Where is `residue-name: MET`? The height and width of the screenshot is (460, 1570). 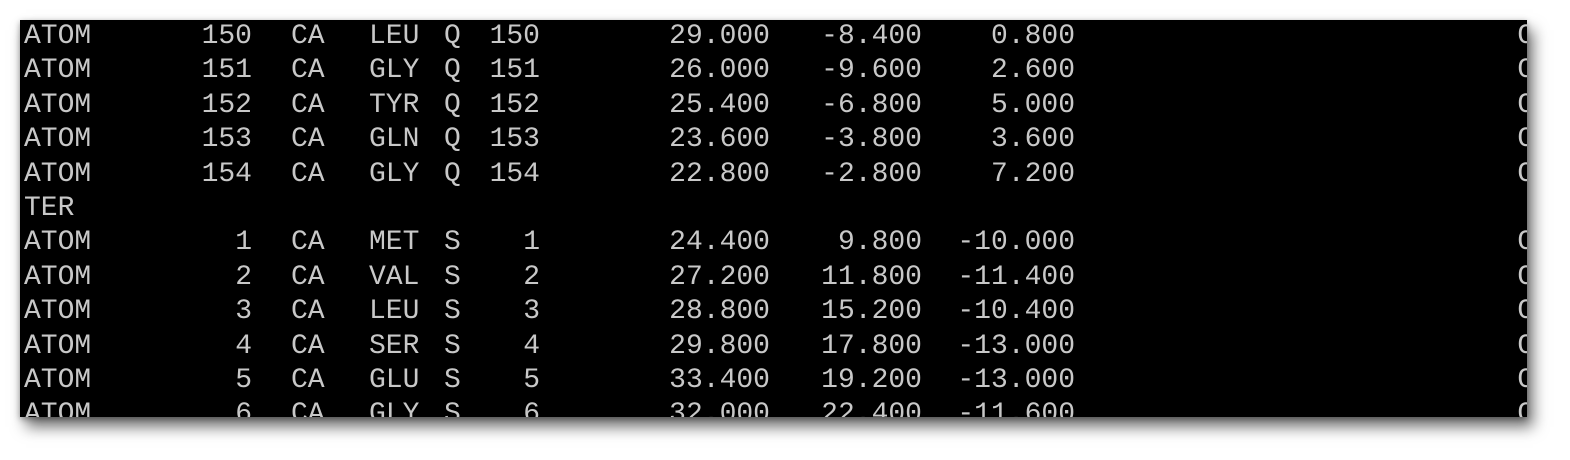
residue-name: MET is located at coordinates (394, 243).